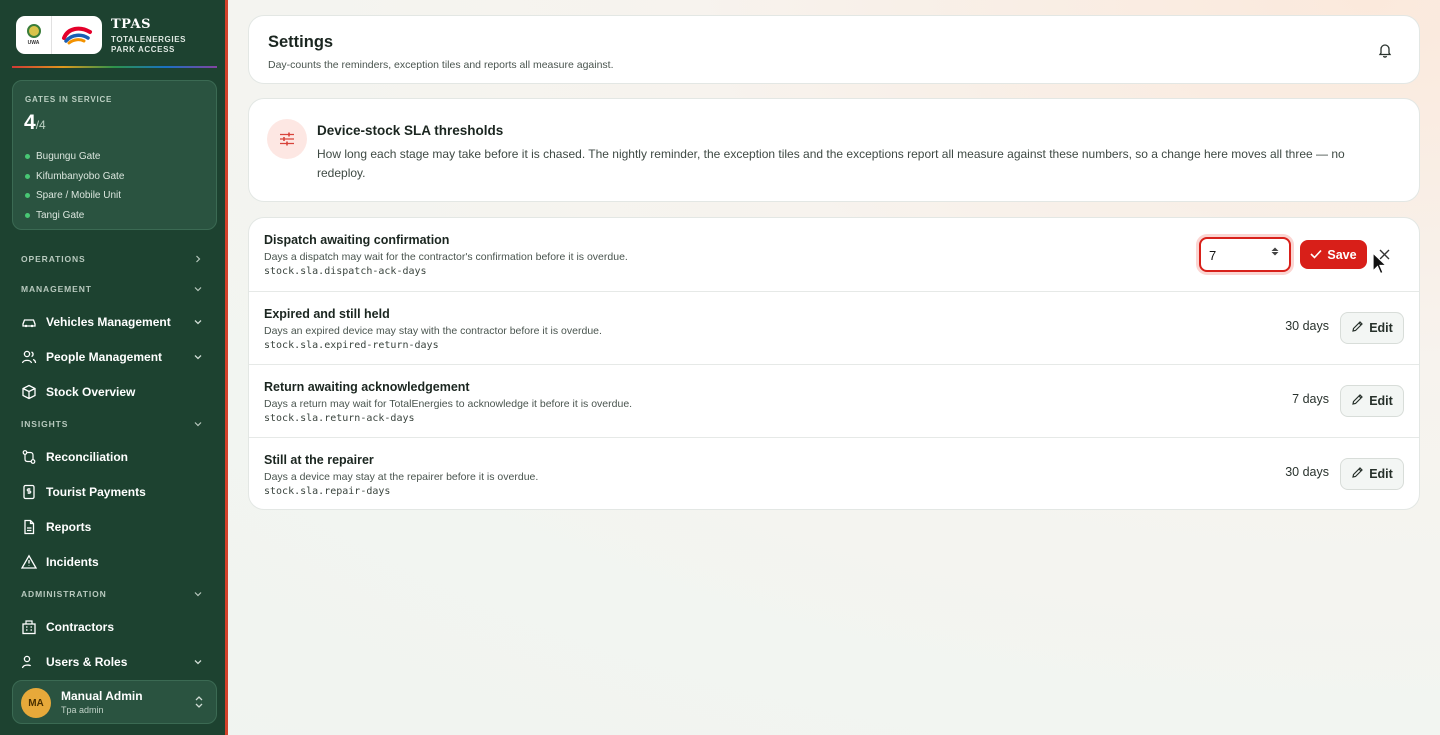 The image size is (1440, 735). What do you see at coordinates (410, 130) in the screenshot?
I see `section-title: Device-stock SLA thresholds` at bounding box center [410, 130].